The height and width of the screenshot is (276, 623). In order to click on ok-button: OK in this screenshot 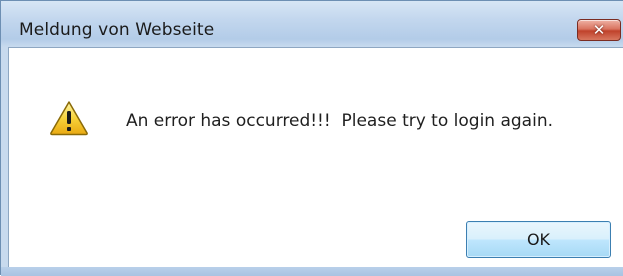, I will do `click(538, 239)`.